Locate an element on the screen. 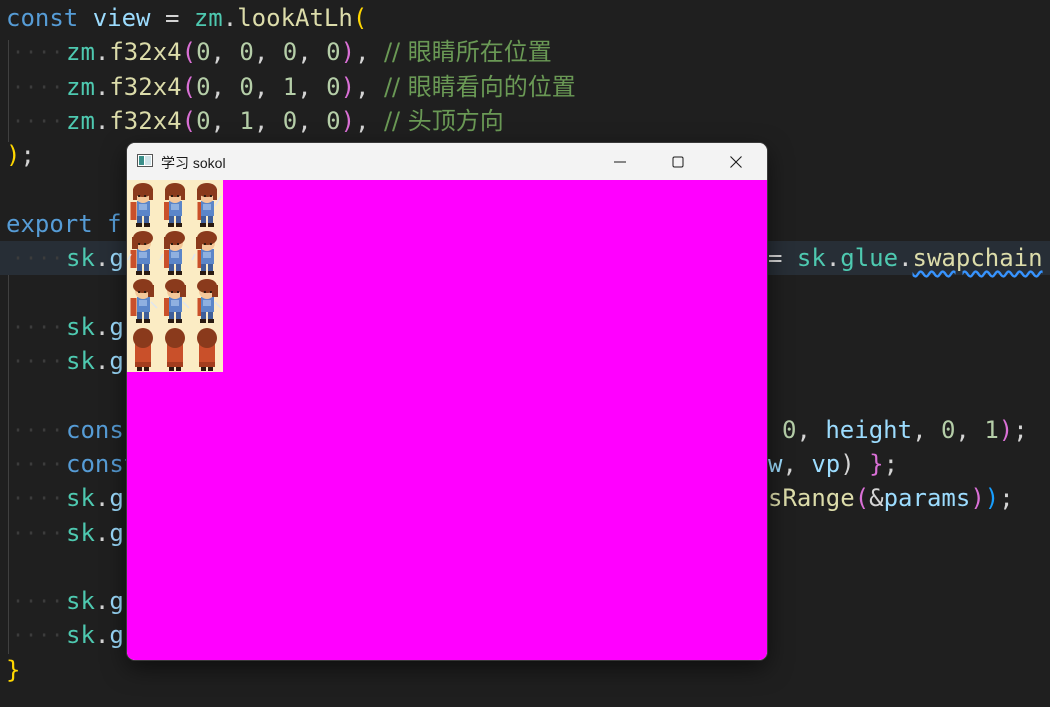  code-line: ···· zm.f32x4(0, 1, 0, 0), // 头顶方向 is located at coordinates (525, 121).